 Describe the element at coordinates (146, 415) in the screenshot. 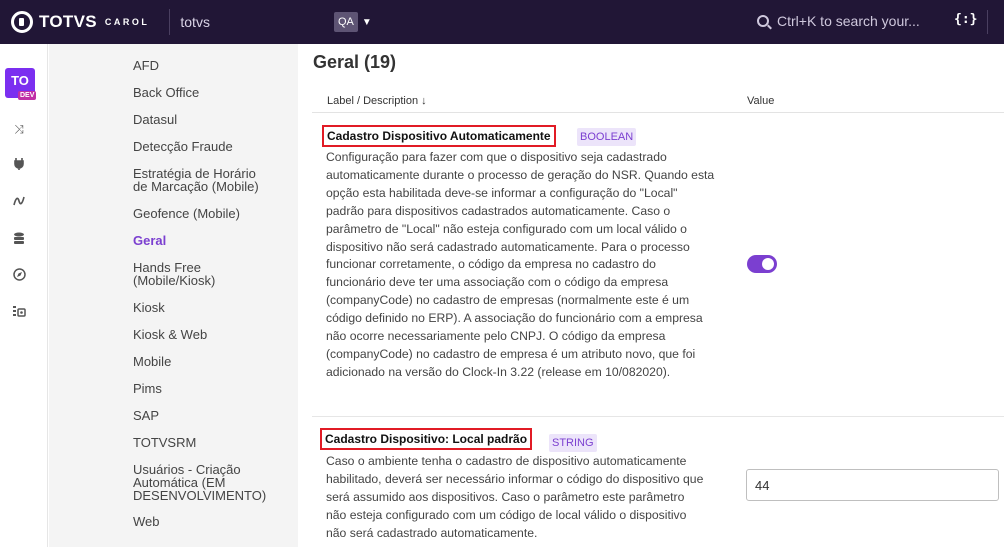

I see `category-sap: SAP` at that location.